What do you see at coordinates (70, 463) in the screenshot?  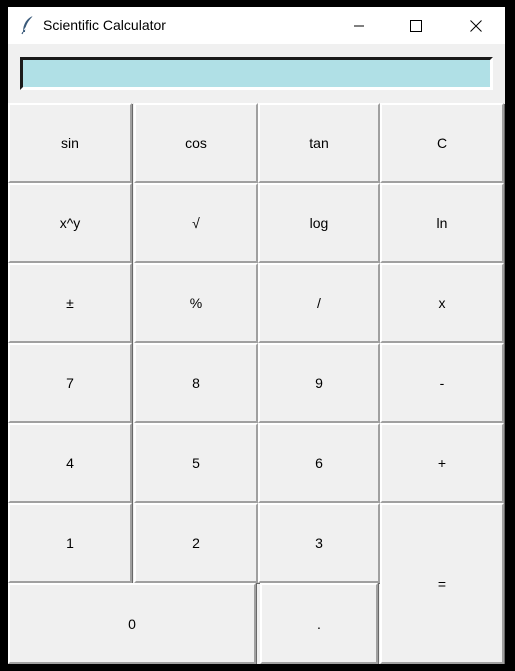 I see `digit-4-button: 4` at bounding box center [70, 463].